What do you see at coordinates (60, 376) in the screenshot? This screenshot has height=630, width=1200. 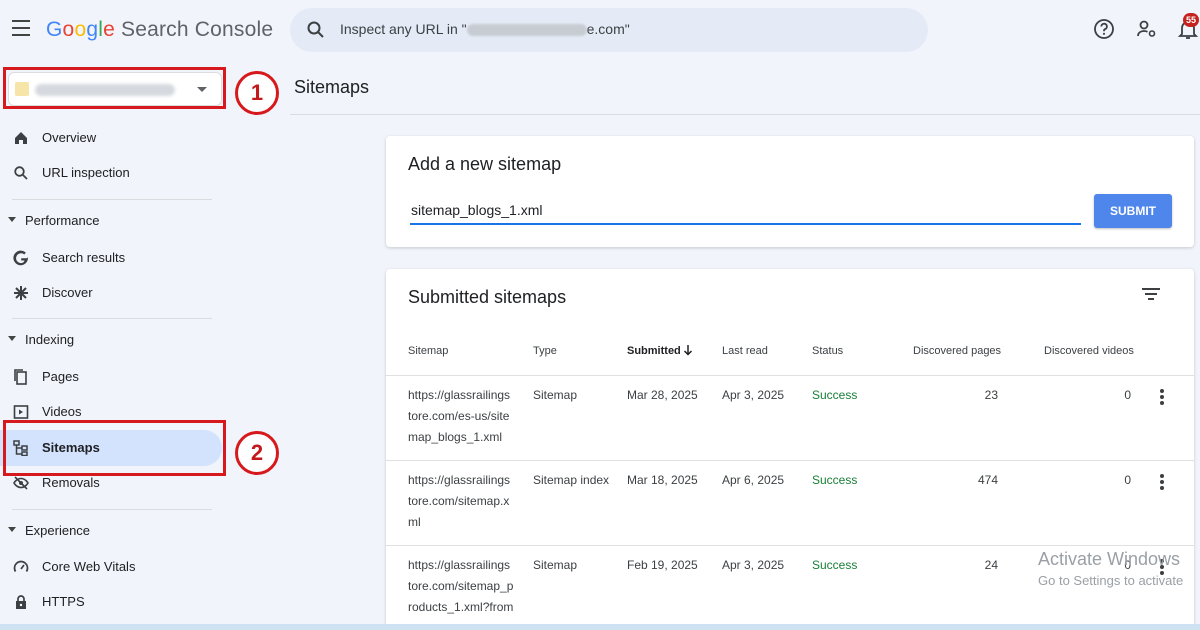 I see `sidebar-item-label: Pages` at bounding box center [60, 376].